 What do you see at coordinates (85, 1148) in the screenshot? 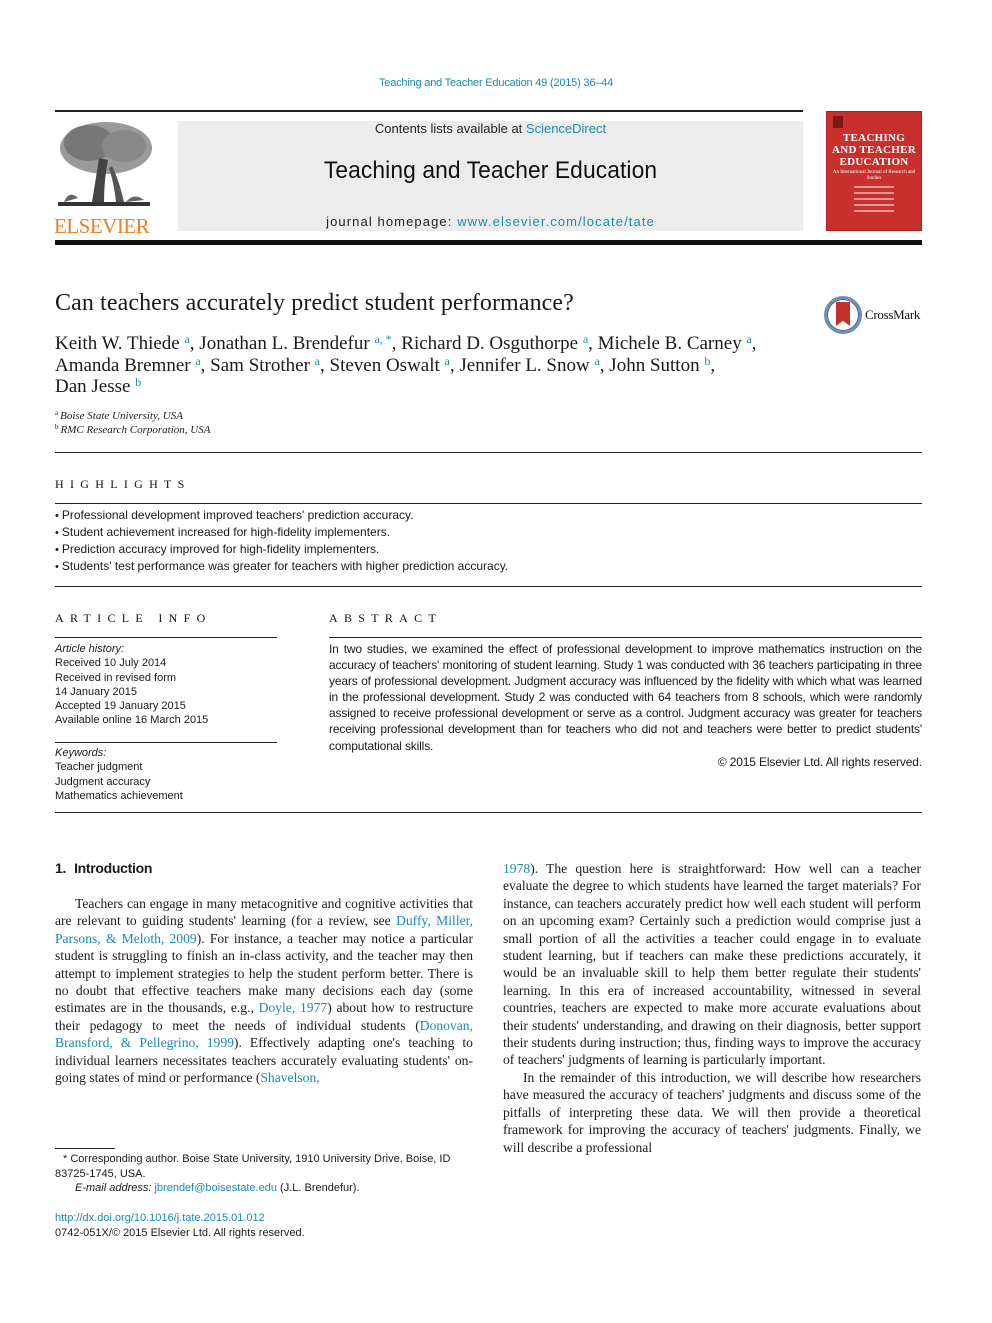
I see `footnote-rule` at bounding box center [85, 1148].